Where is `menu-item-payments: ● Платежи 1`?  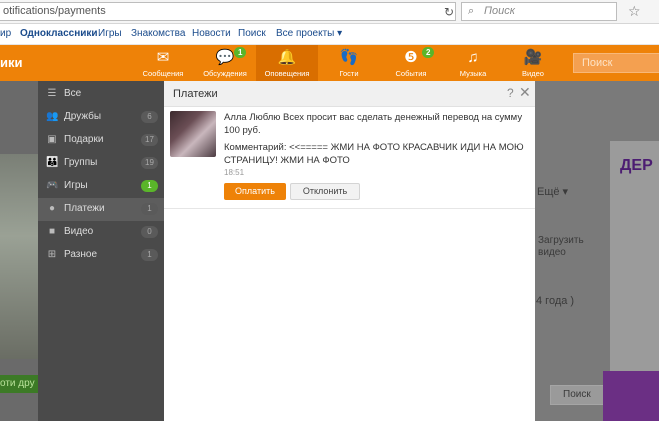
menu-item-payments: ● Платежи 1 is located at coordinates (101, 209).